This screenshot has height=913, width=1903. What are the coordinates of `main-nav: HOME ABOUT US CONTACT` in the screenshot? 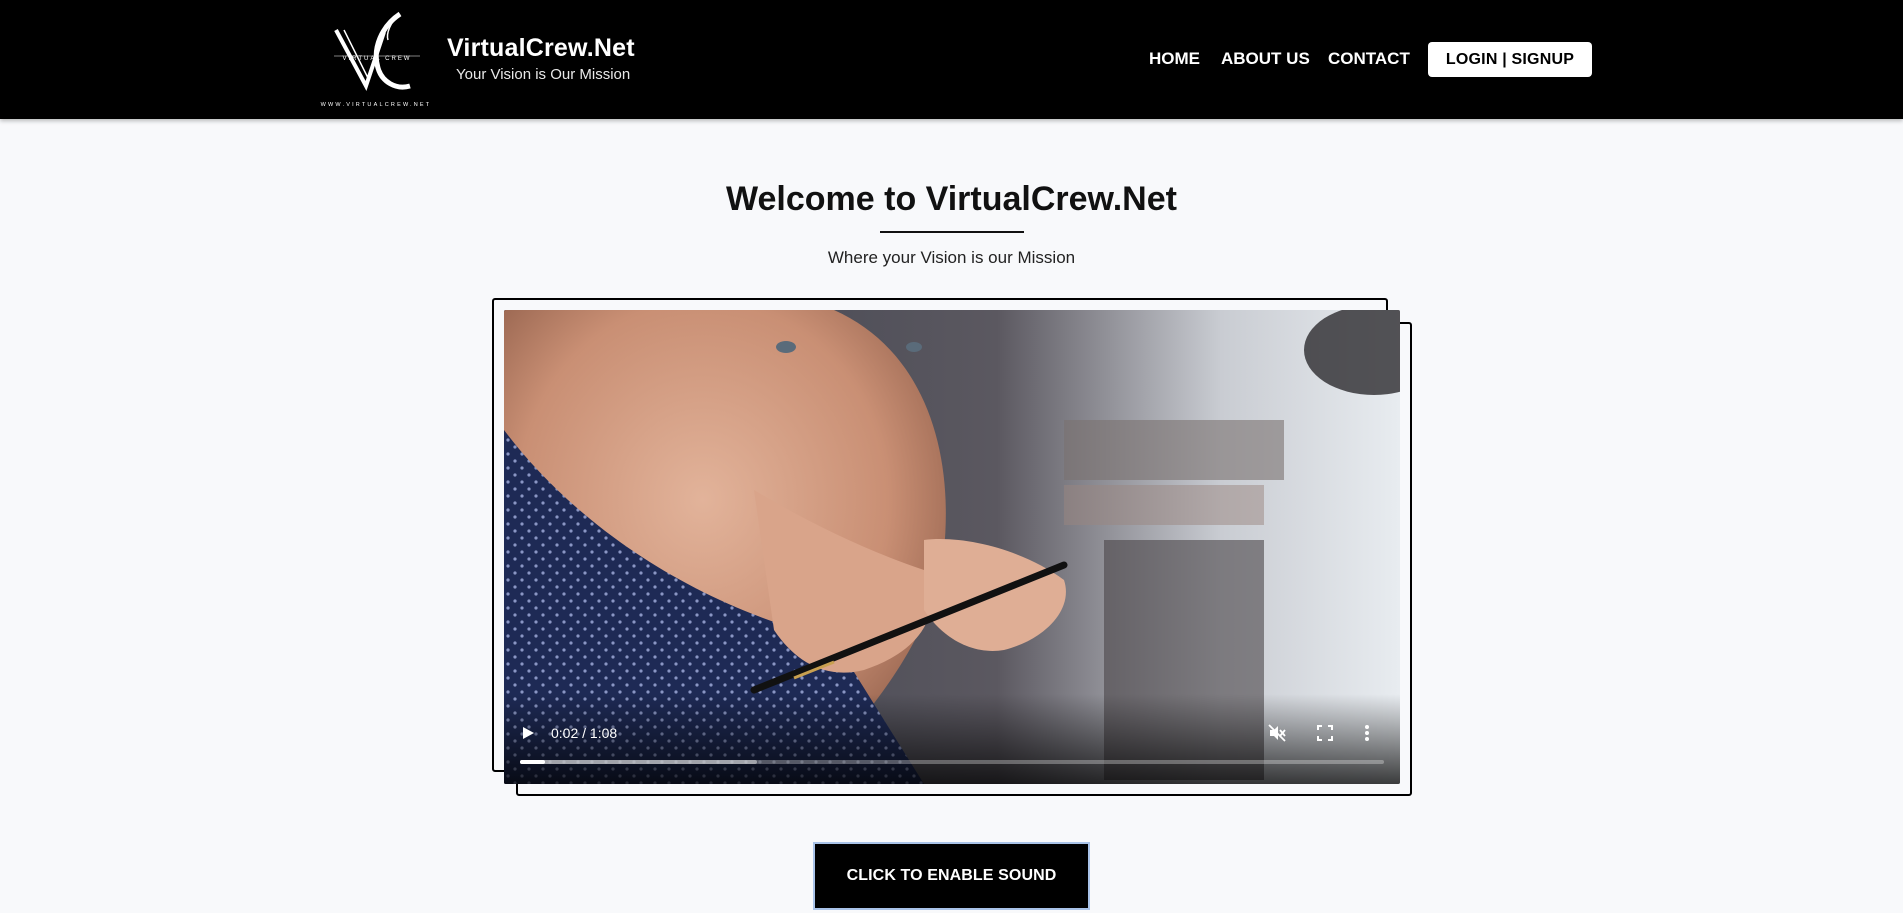 It's located at (951, 59).